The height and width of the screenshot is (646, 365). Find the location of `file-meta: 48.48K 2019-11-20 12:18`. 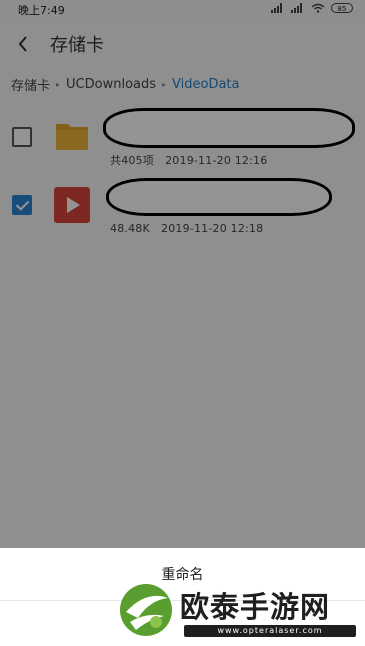

file-meta: 48.48K 2019-11-20 12:18 is located at coordinates (186, 228).